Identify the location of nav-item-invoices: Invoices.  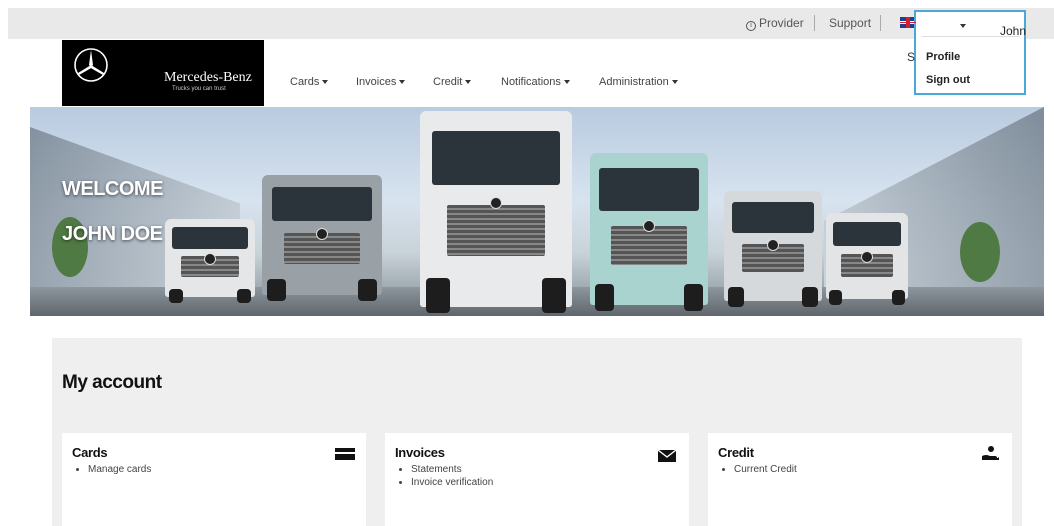
(381, 82).